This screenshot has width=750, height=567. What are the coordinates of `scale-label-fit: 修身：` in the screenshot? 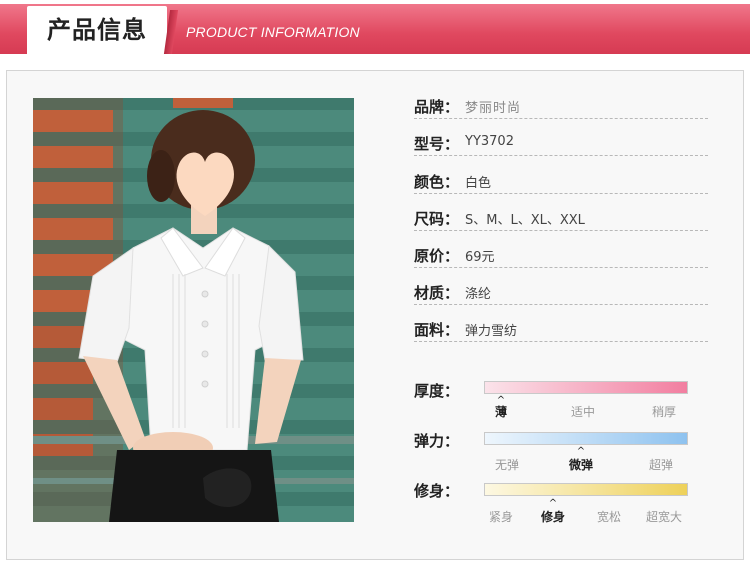 It's located at (437, 491).